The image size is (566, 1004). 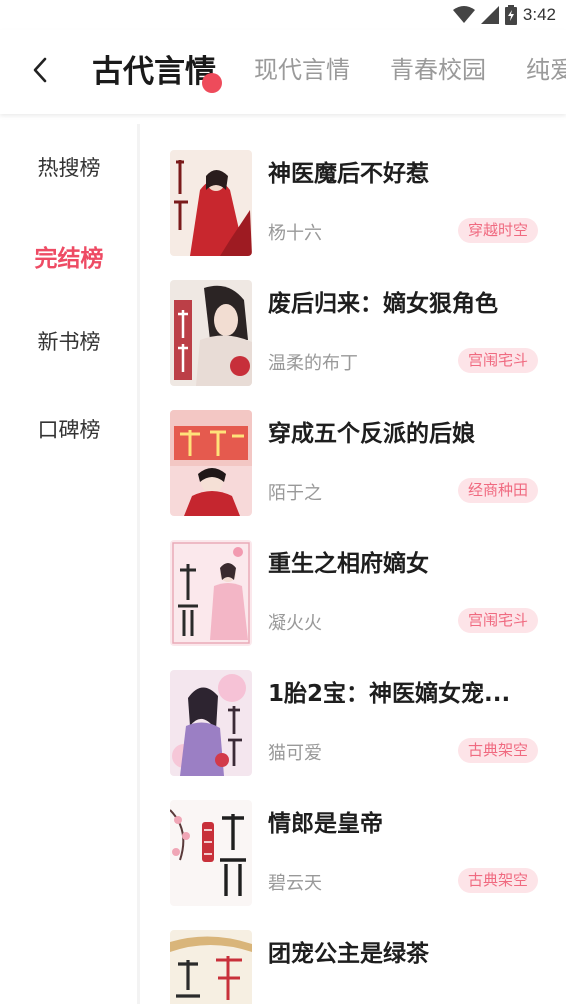 What do you see at coordinates (360, 595) in the screenshot?
I see `book-item: 重生之相府嫡女 凝火火 宫闱宅斗` at bounding box center [360, 595].